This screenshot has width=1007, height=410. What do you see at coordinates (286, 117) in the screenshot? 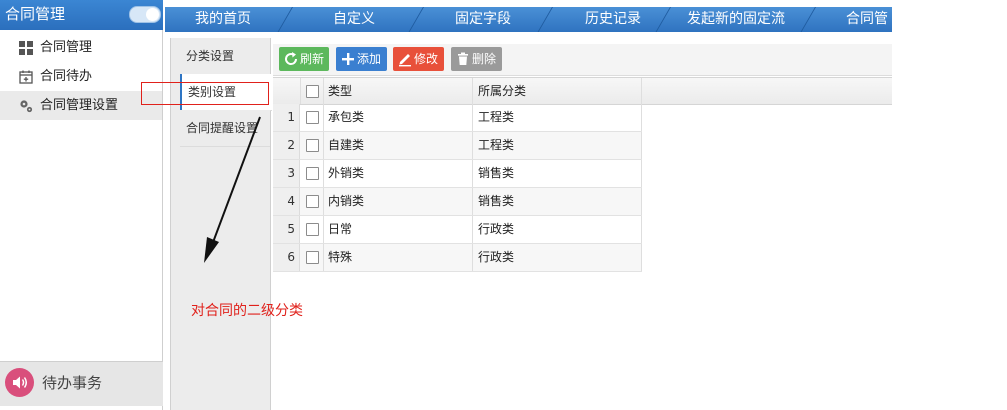
I see `row-number: 1` at bounding box center [286, 117].